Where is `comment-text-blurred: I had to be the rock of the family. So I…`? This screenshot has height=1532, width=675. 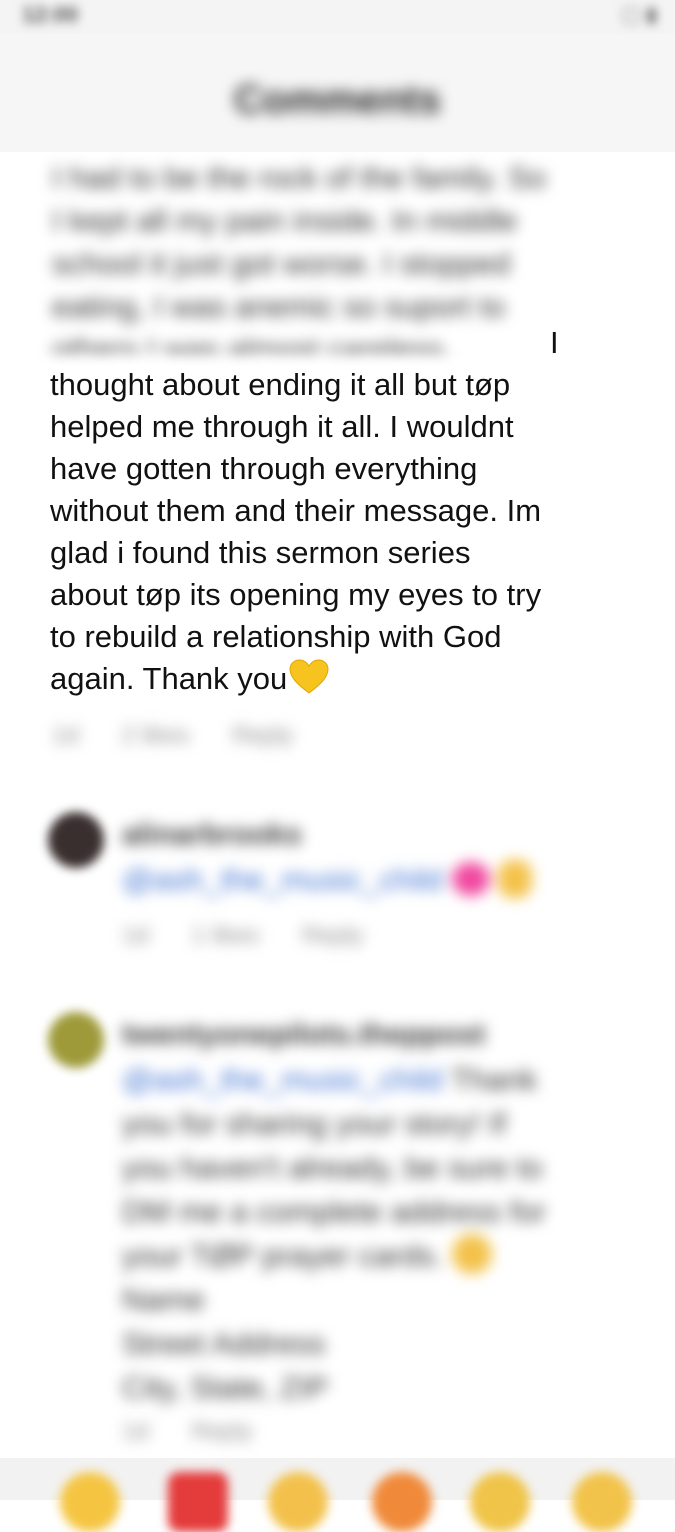
comment-text-blurred: I had to be the rock of the family. So I… is located at coordinates (342, 263).